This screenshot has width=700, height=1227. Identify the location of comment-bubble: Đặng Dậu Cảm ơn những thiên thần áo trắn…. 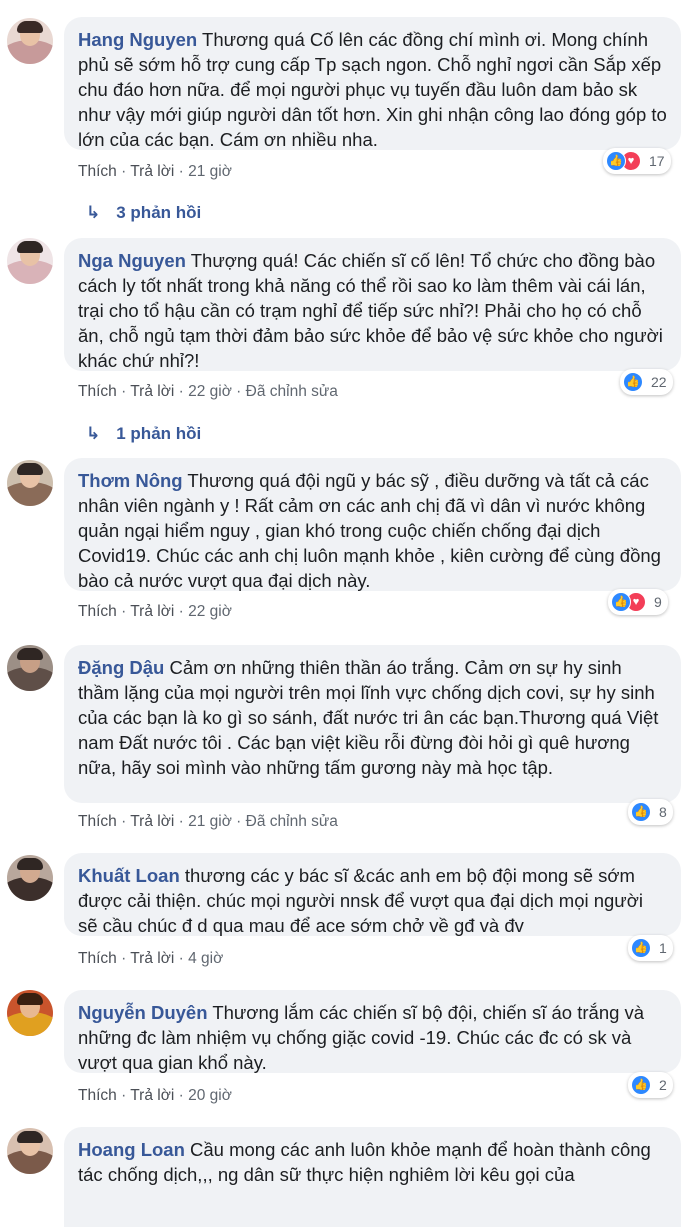
(372, 724).